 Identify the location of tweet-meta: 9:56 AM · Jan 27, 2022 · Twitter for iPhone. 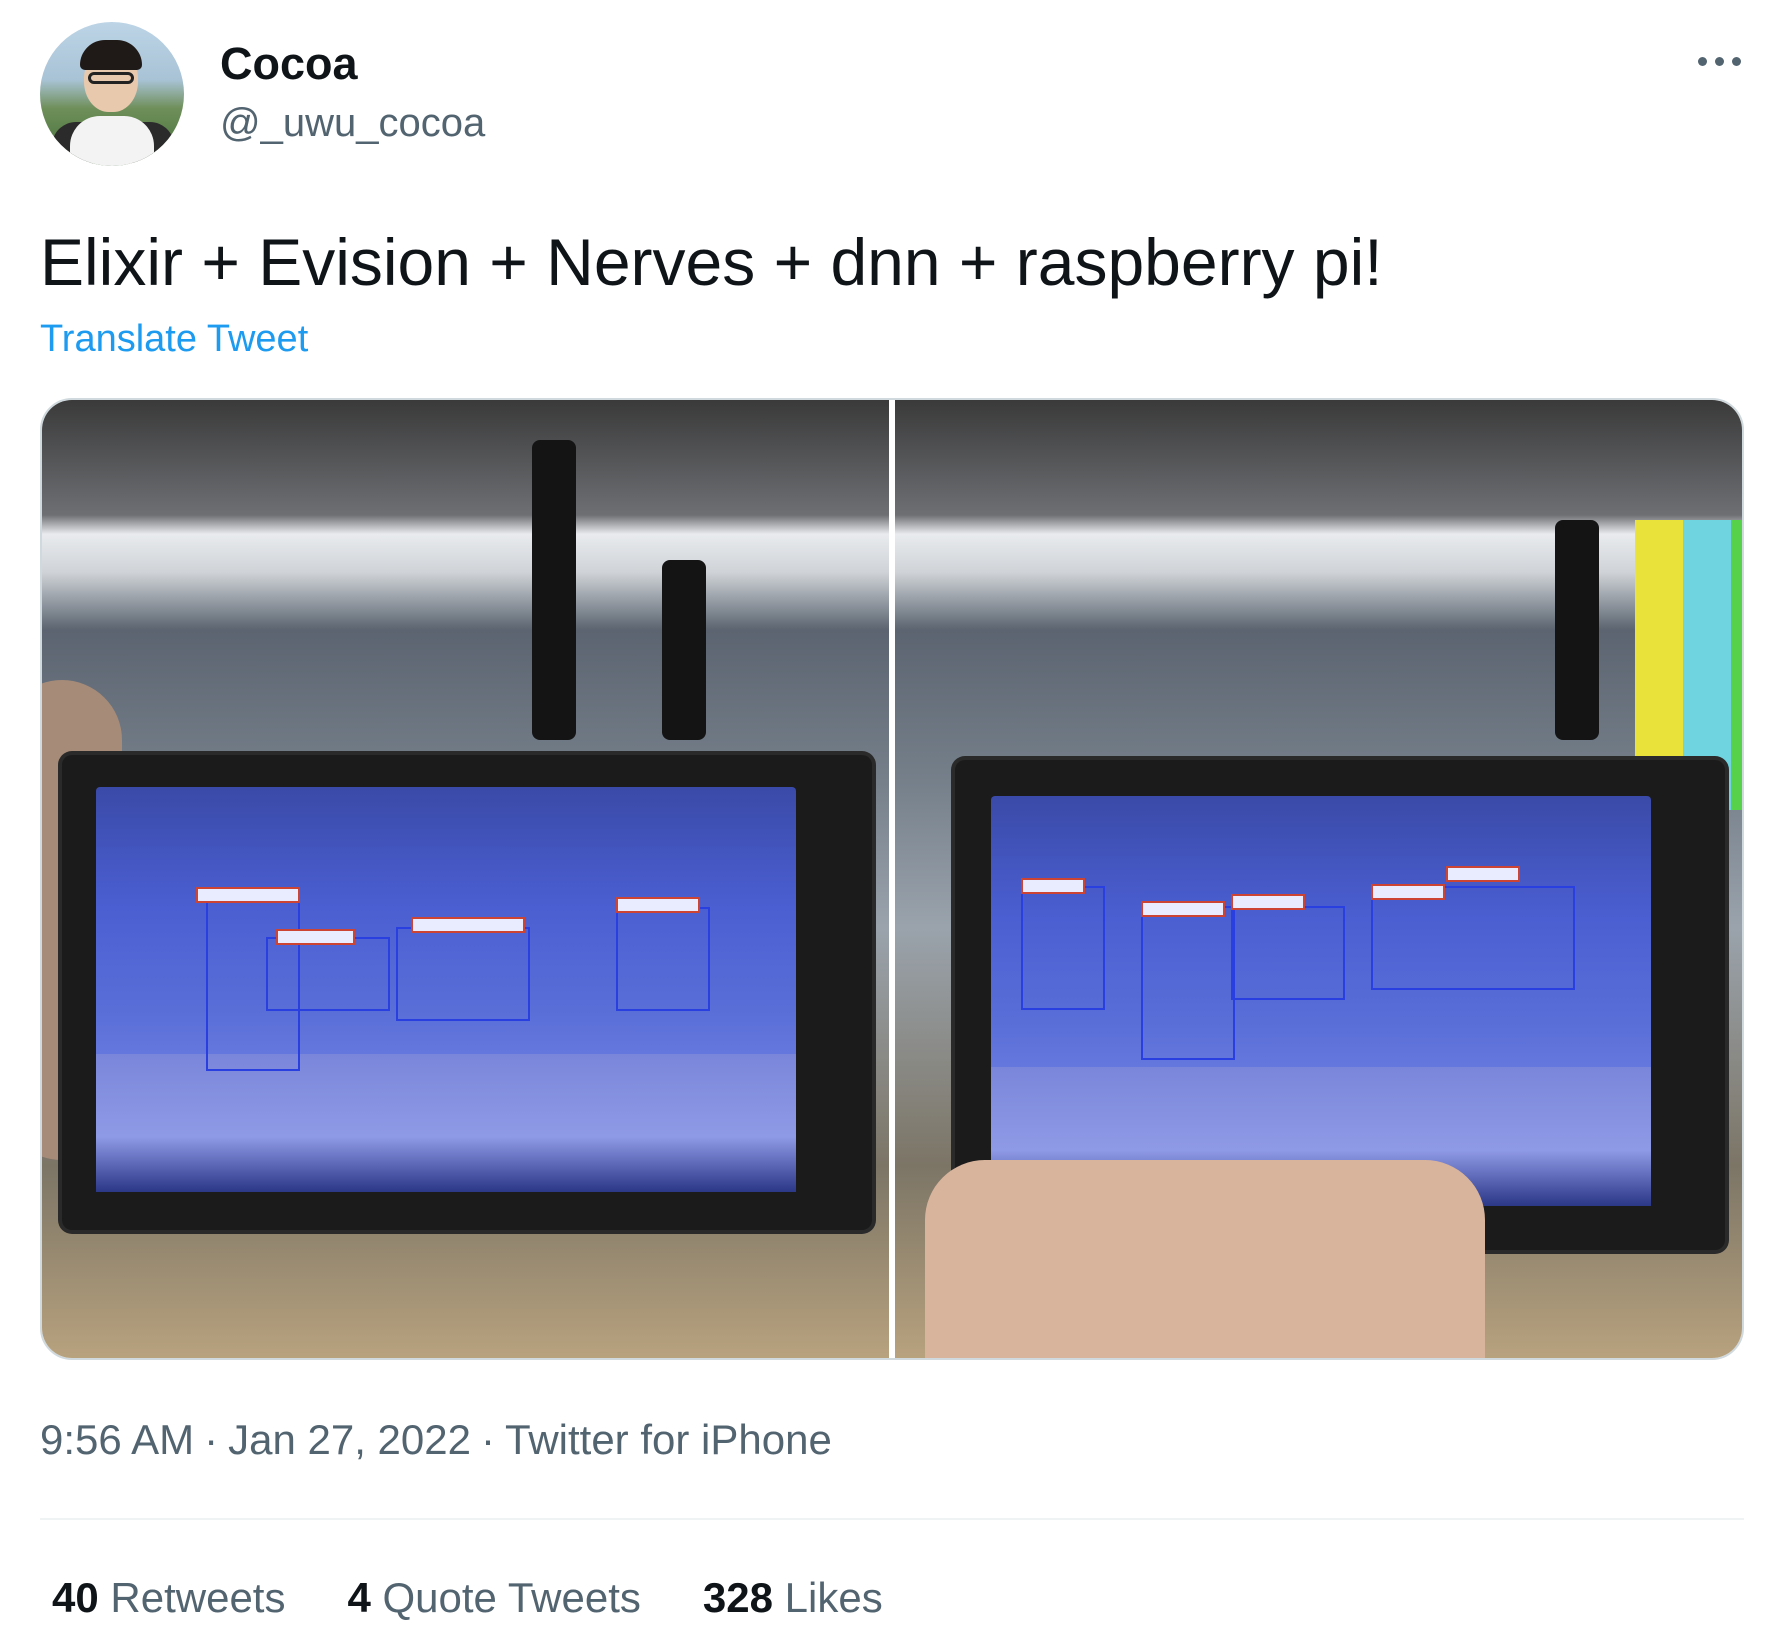
(436, 1440).